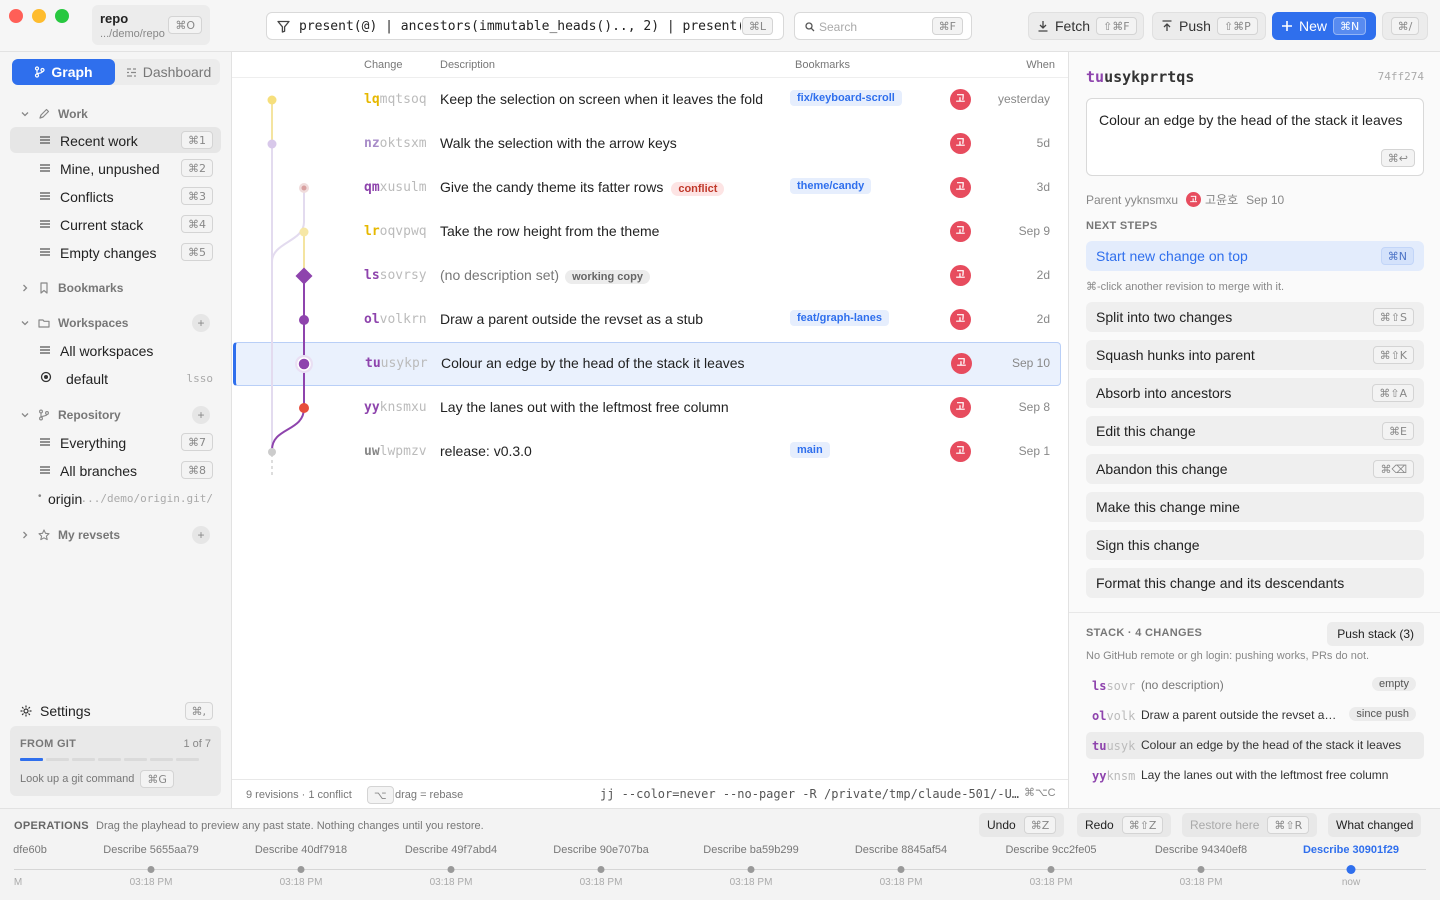  What do you see at coordinates (901, 882) in the screenshot?
I see `timeline-operation-time: 03:18 PM` at bounding box center [901, 882].